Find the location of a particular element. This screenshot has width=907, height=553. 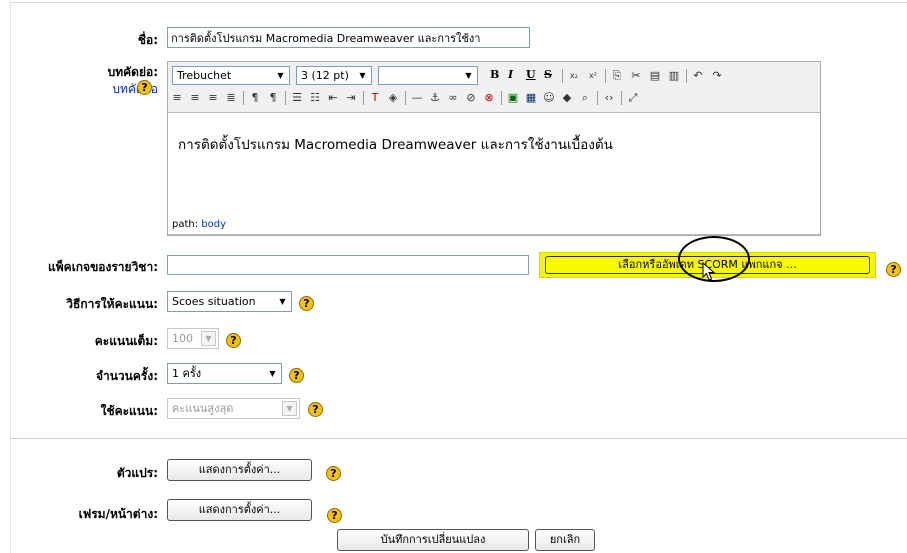

frame-left-border is located at coordinates (10, 277).